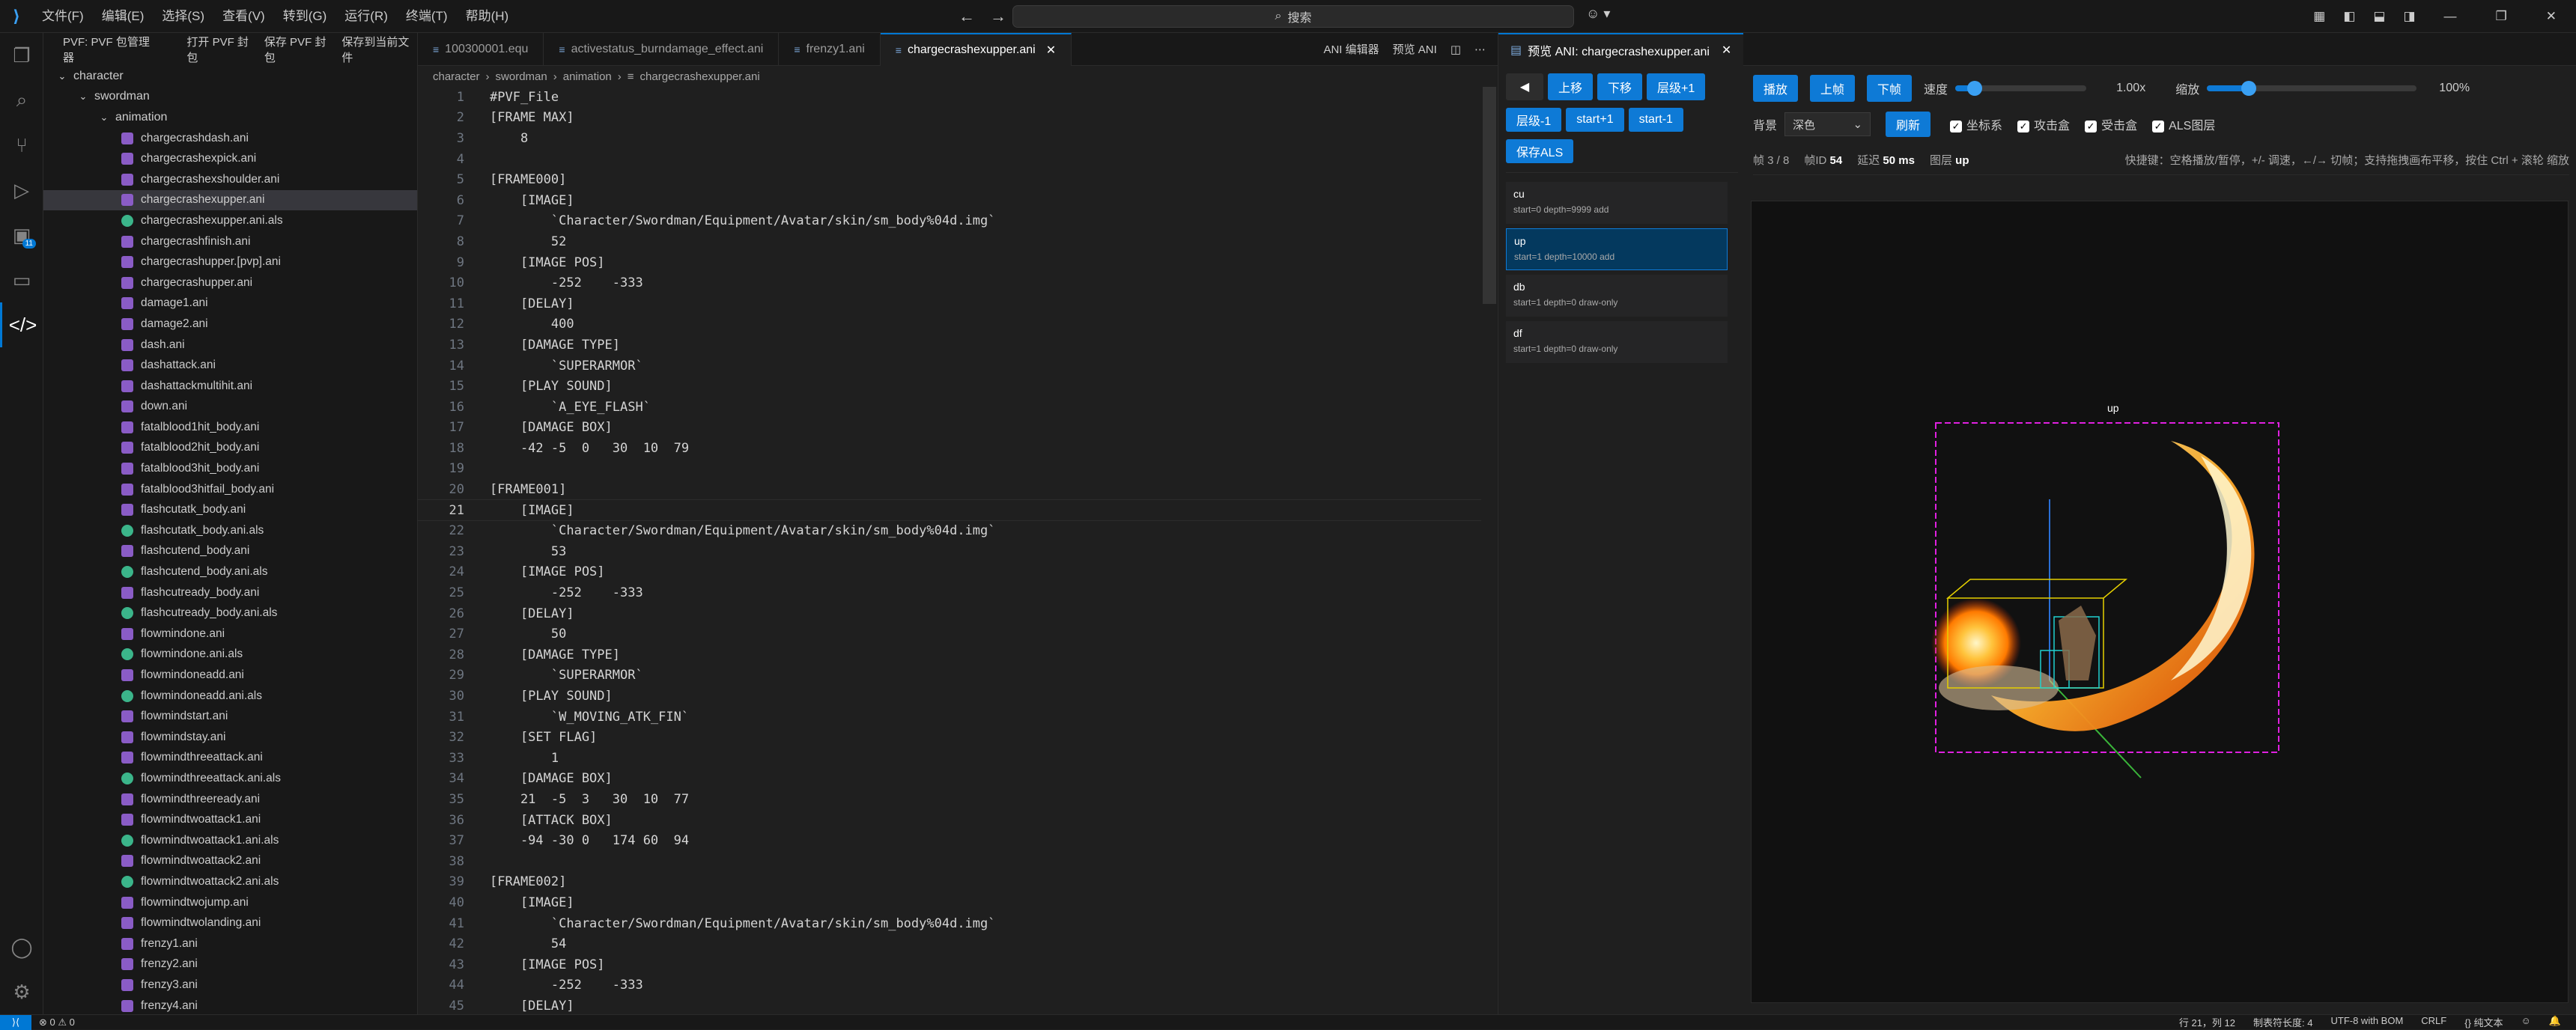 The image size is (2576, 1030). Describe the element at coordinates (230, 241) in the screenshot. I see `file-item: chargecrashfinish.ani` at that location.